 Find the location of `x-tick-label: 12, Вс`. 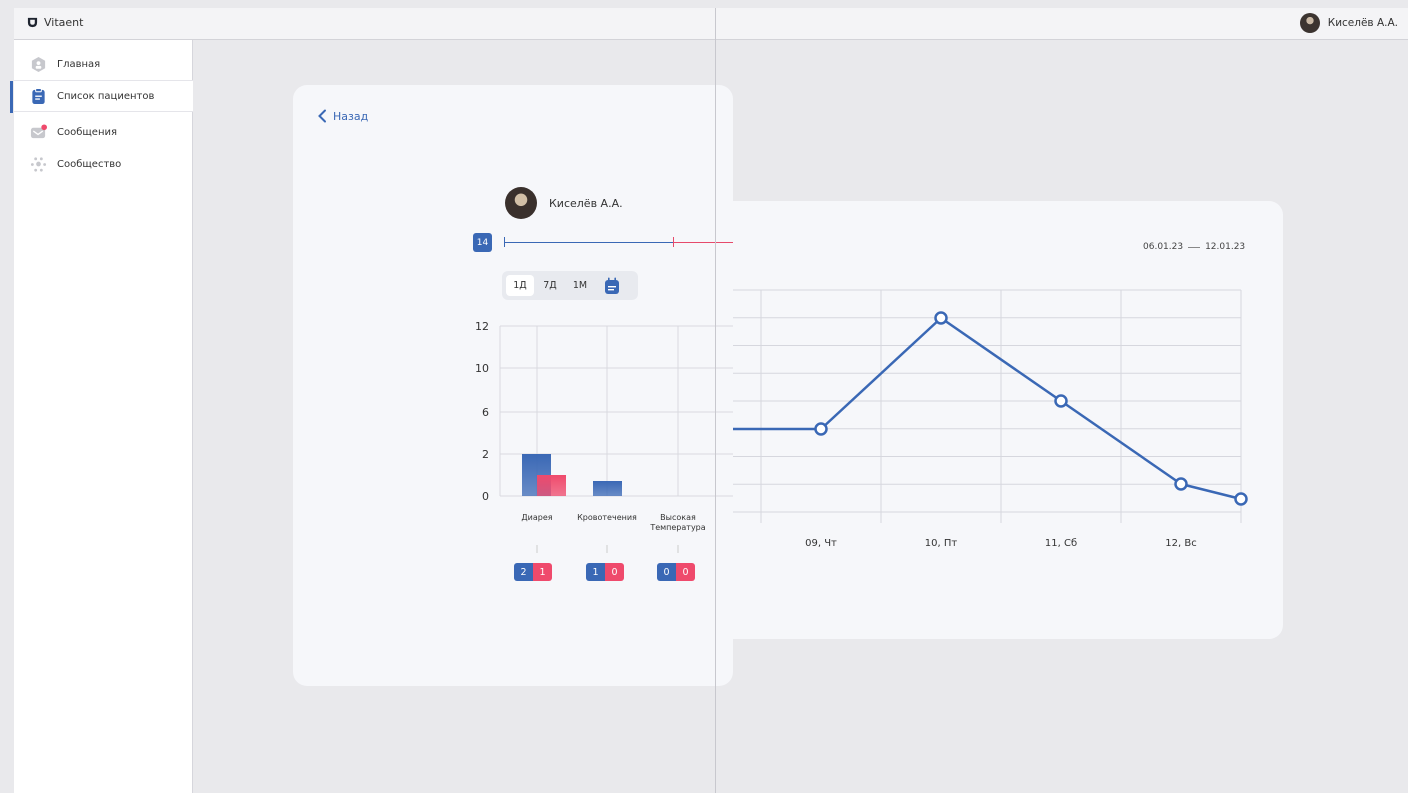

x-tick-label: 12, Вс is located at coordinates (1180, 543).